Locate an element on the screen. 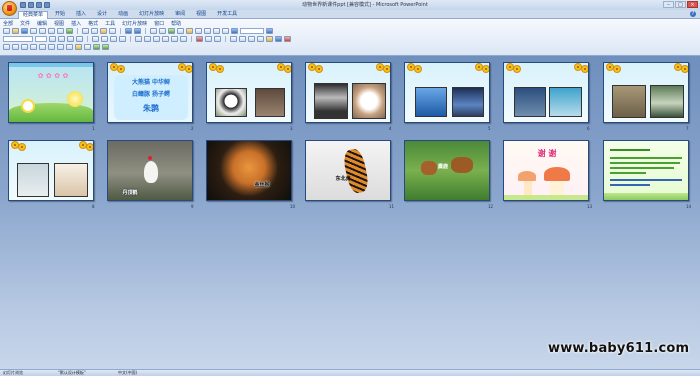 This screenshot has height=376, width=700. shadow-icon is located at coordinates (79, 39).